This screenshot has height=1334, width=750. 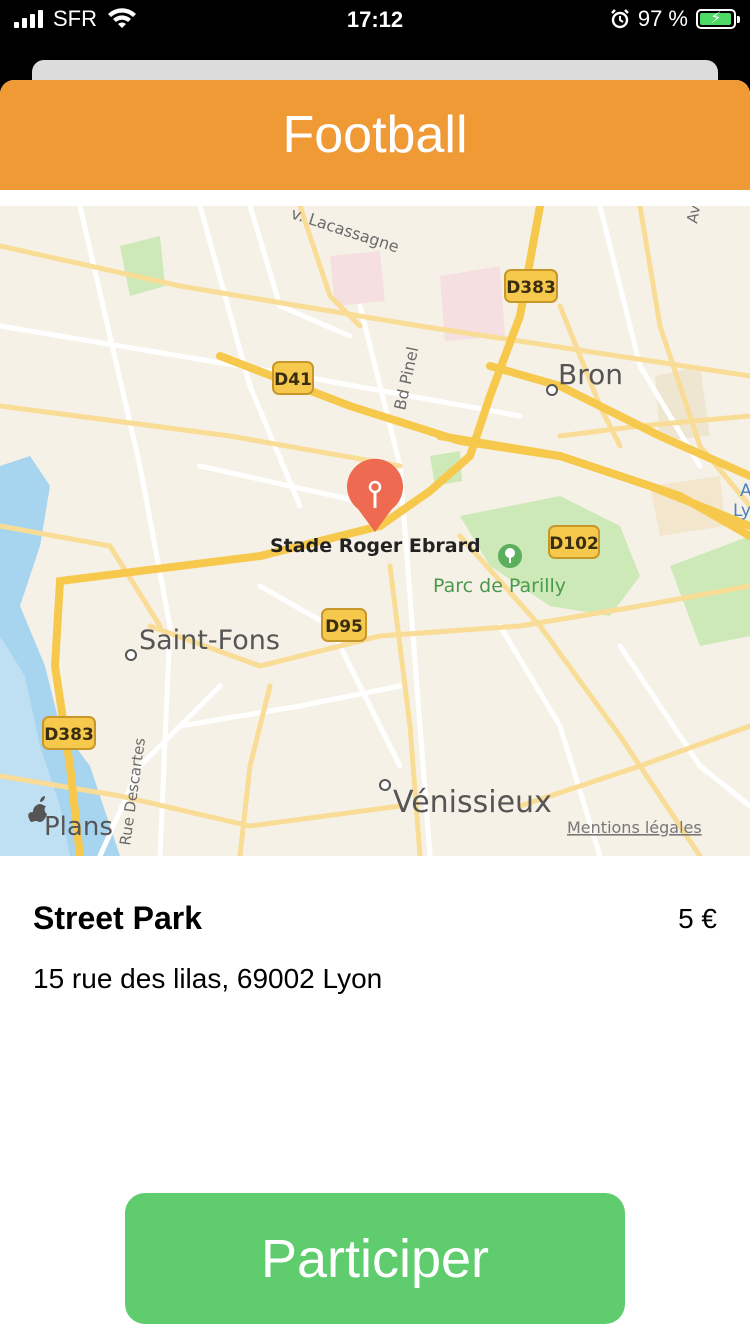 I want to click on road-shield-d41: D41, so click(x=293, y=378).